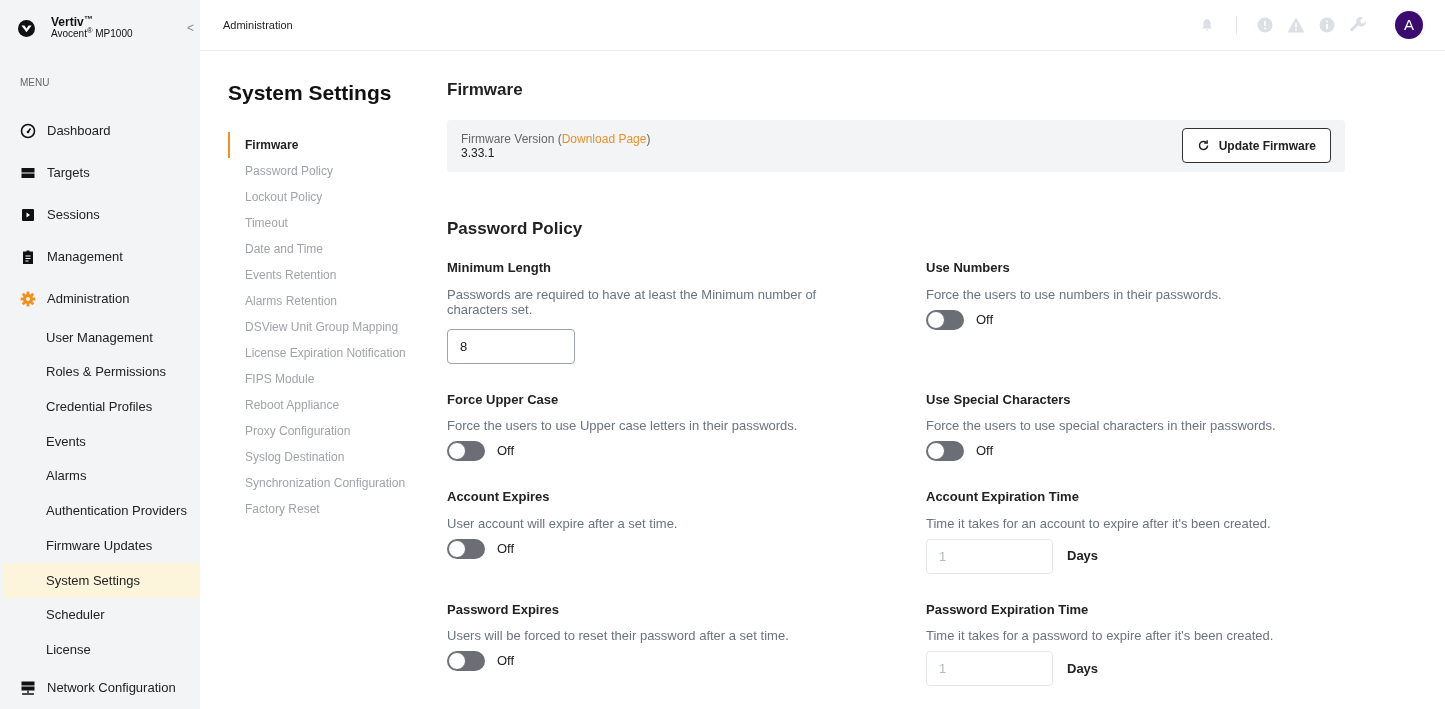 The height and width of the screenshot is (709, 1445). I want to click on sidebar-subitem: System Settings, so click(102, 580).